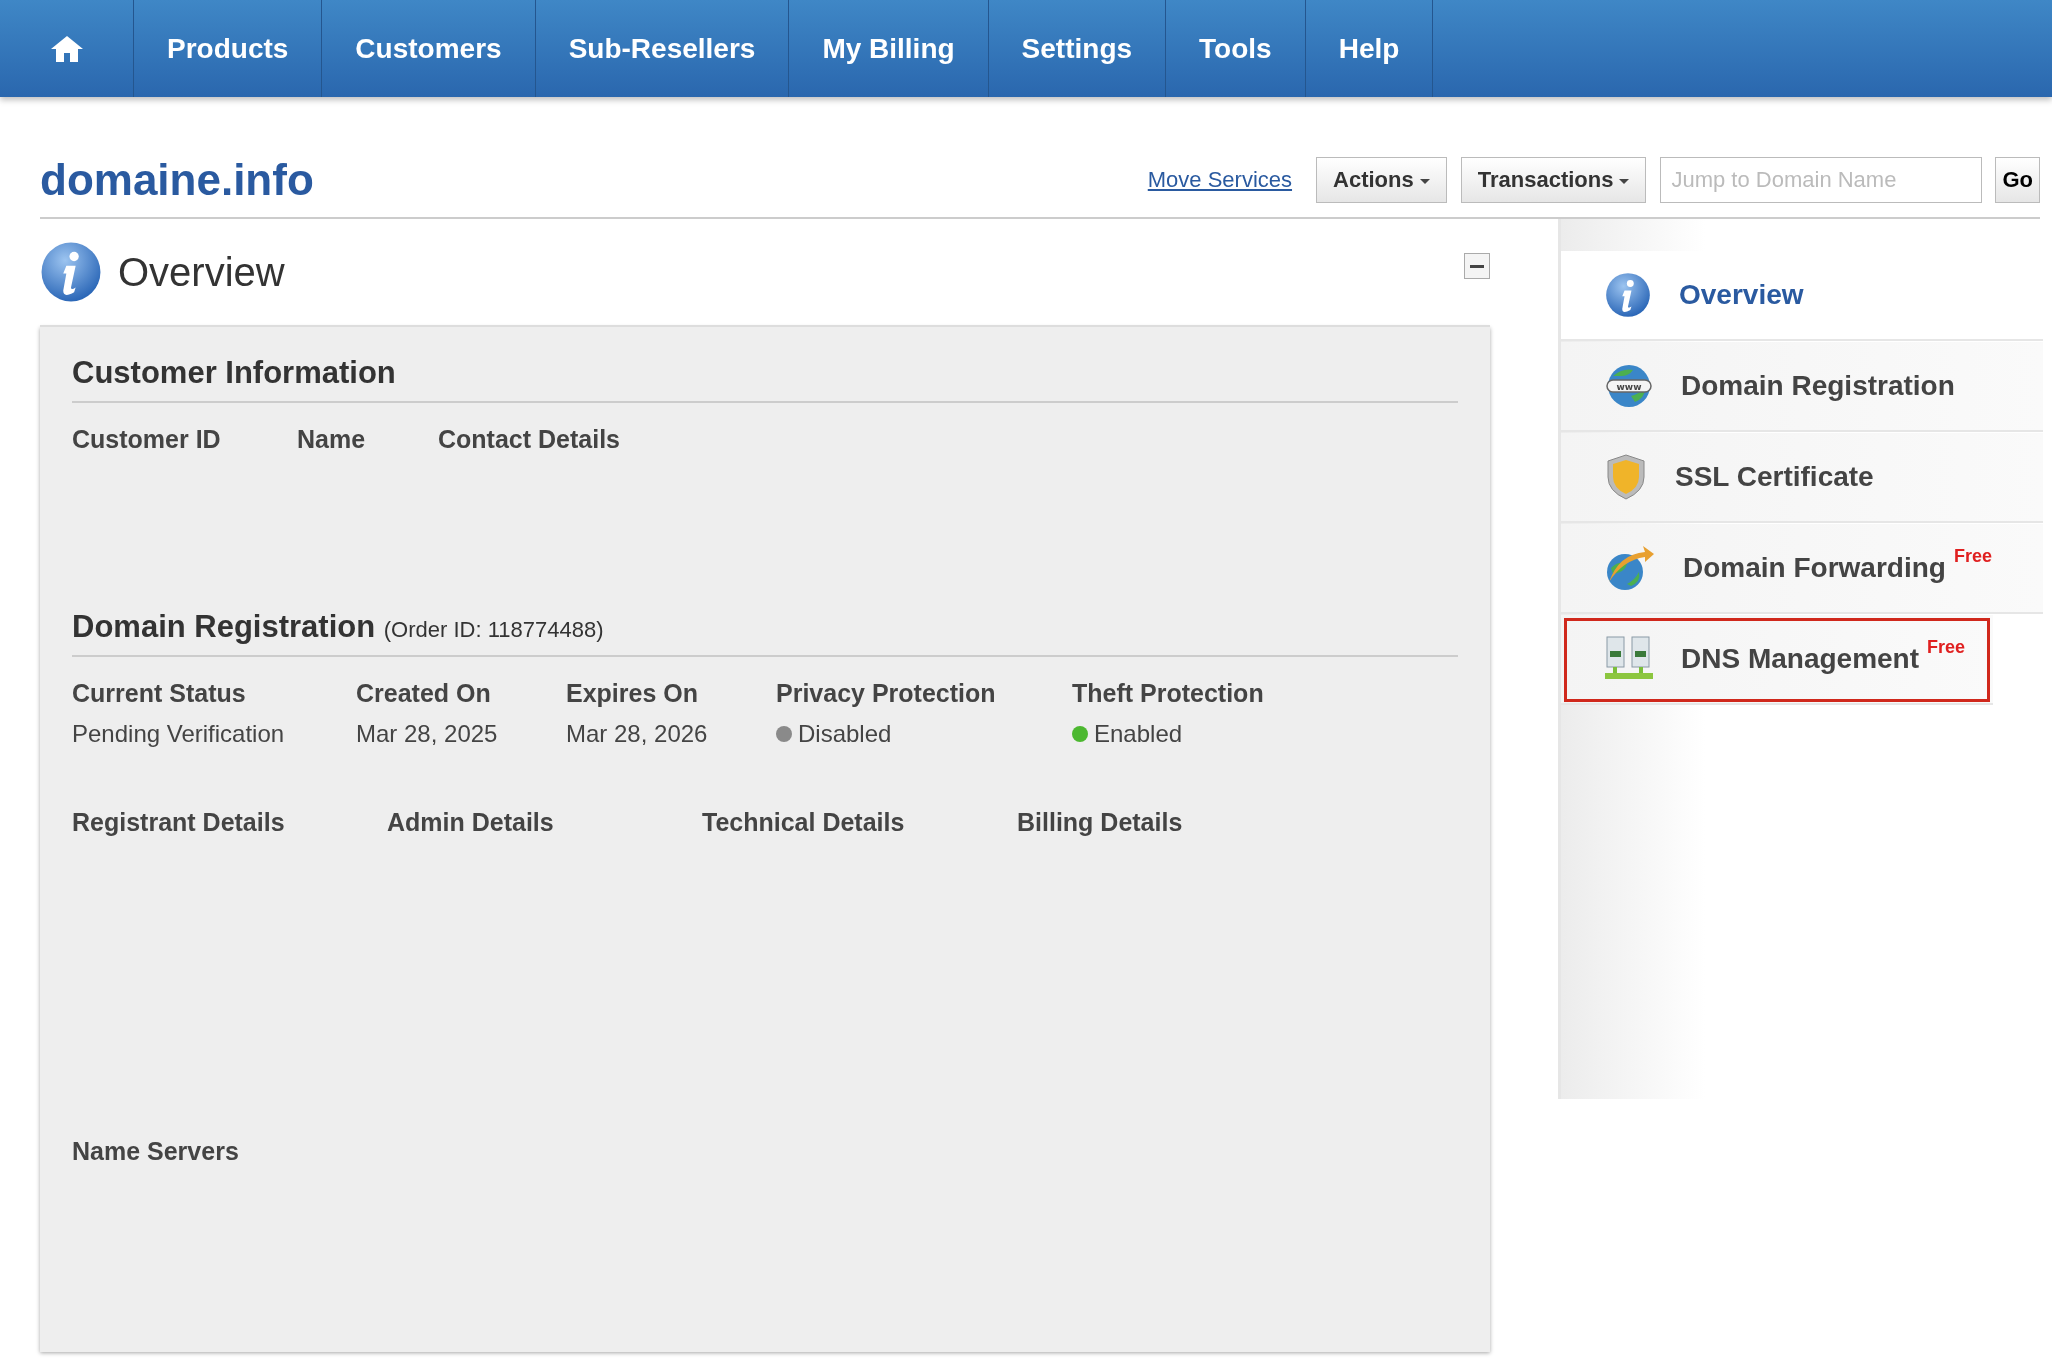  I want to click on nav-tab: Products, so click(228, 48).